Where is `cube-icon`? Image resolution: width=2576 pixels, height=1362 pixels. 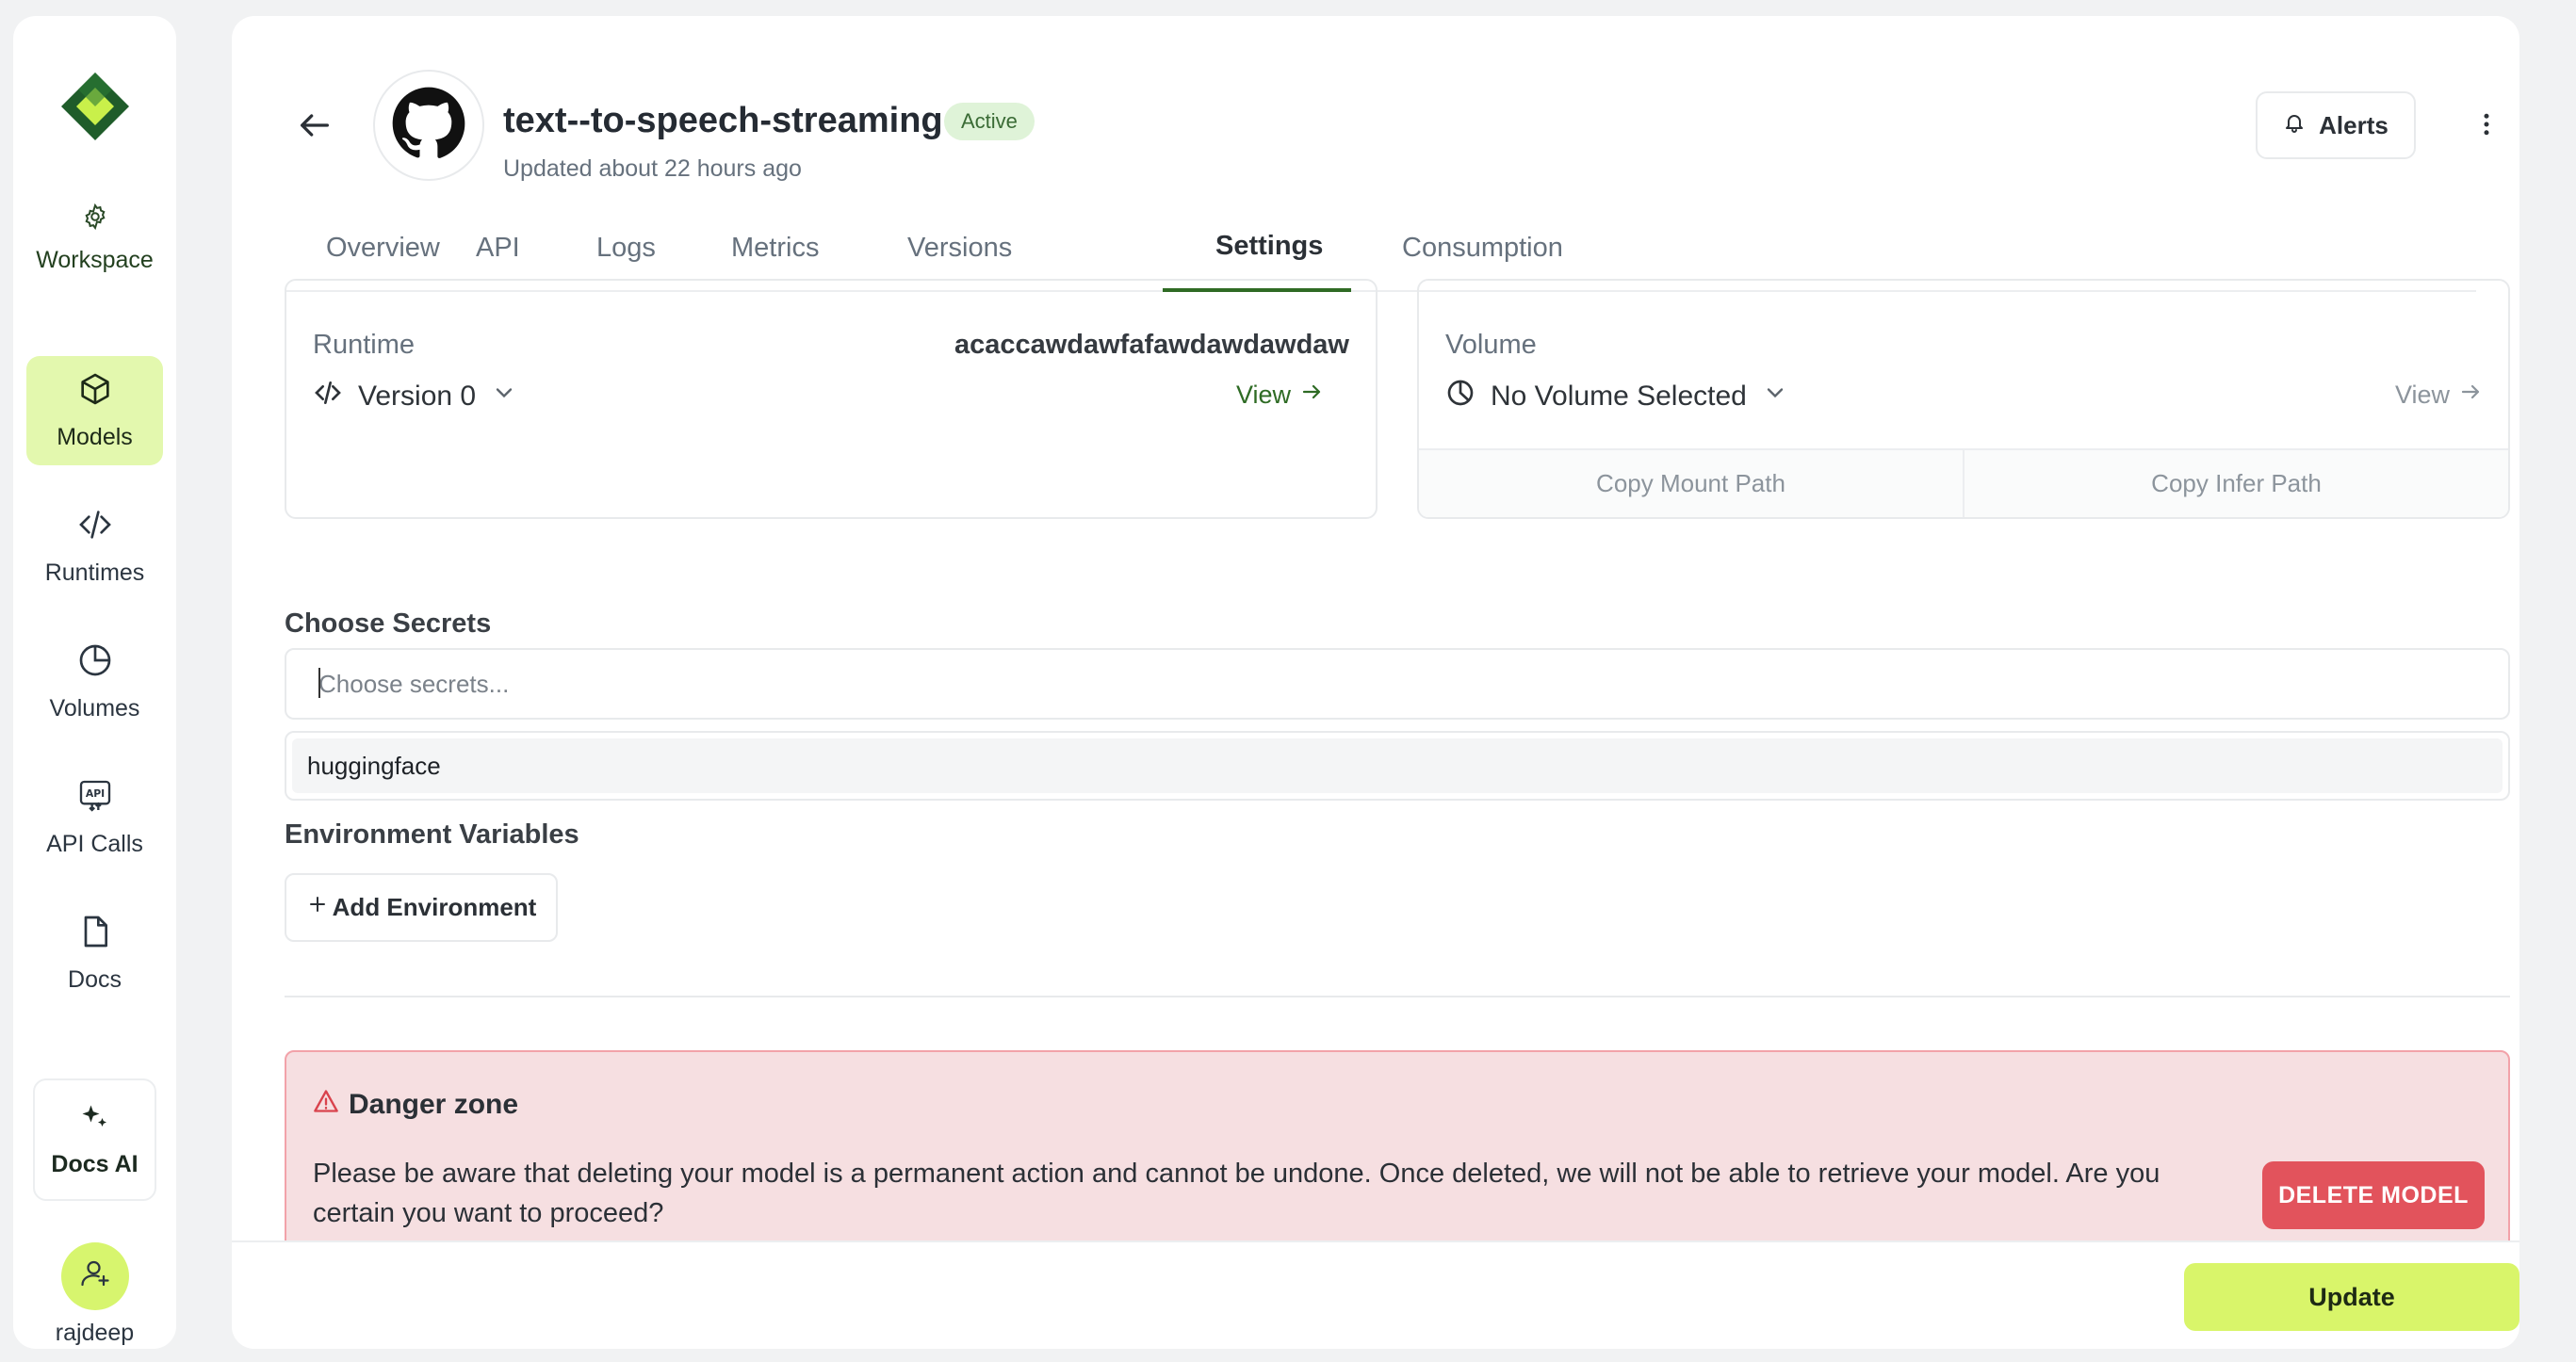 cube-icon is located at coordinates (95, 392).